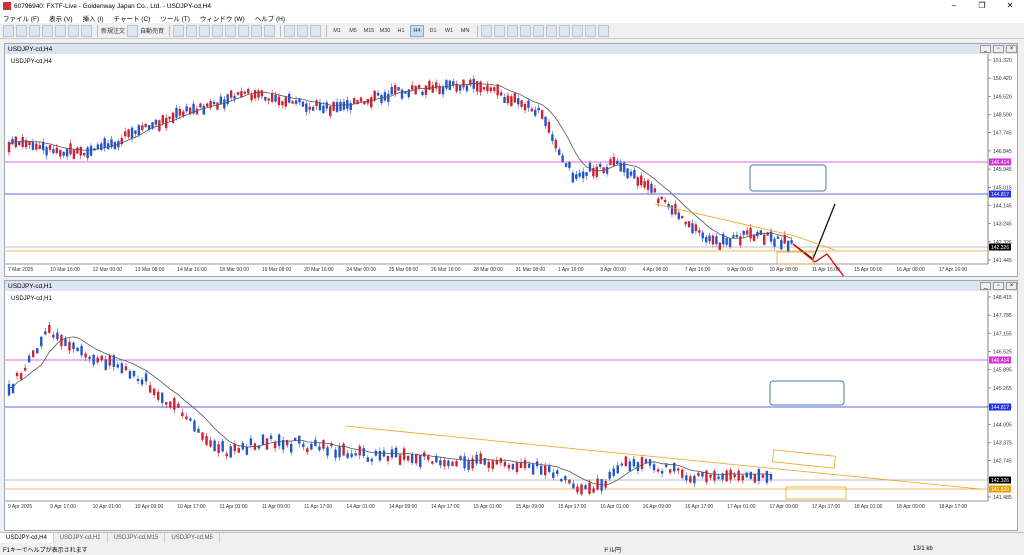 This screenshot has height=555, width=1024. I want to click on time-tick-label: 17 Apr 17:00, so click(826, 507).